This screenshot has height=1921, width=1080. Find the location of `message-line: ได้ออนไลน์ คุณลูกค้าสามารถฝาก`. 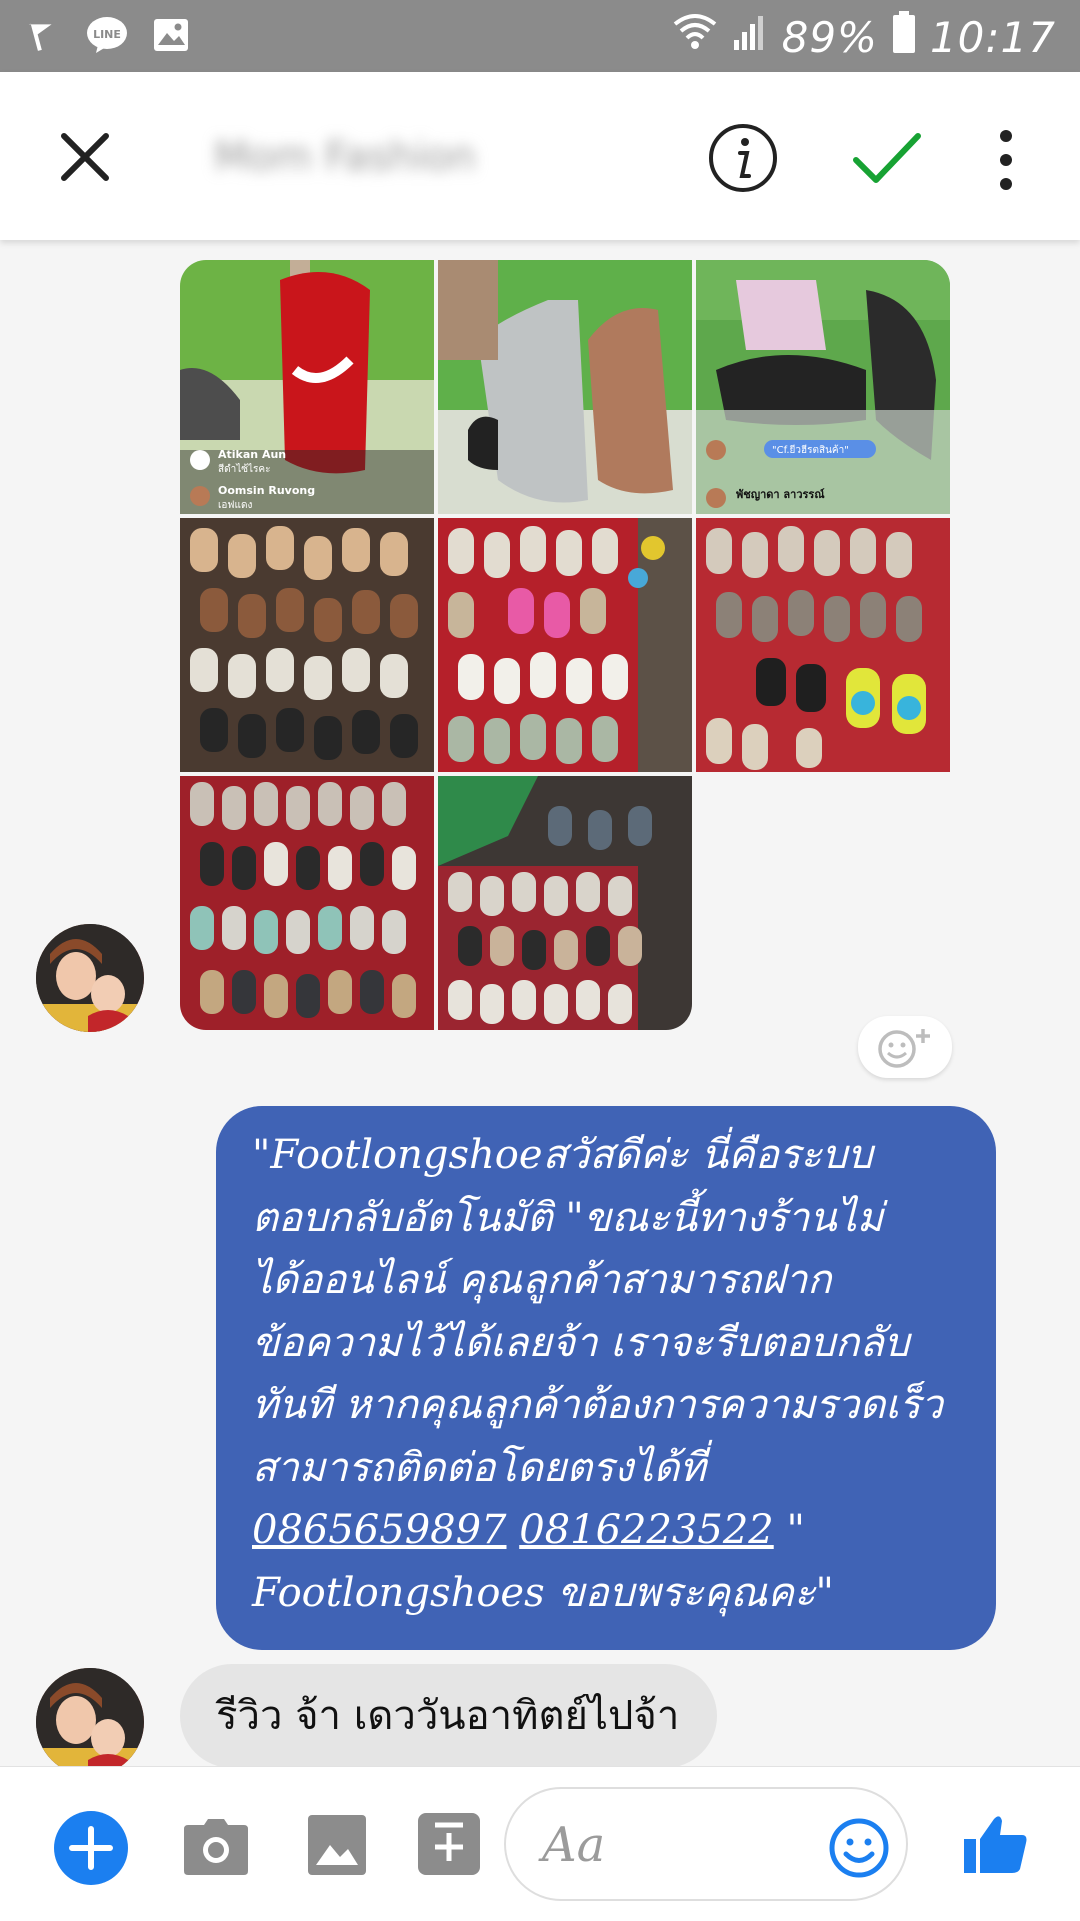

message-line: ได้ออนไลน์ คุณลูกค้าสามารถฝาก is located at coordinates (542, 1280).